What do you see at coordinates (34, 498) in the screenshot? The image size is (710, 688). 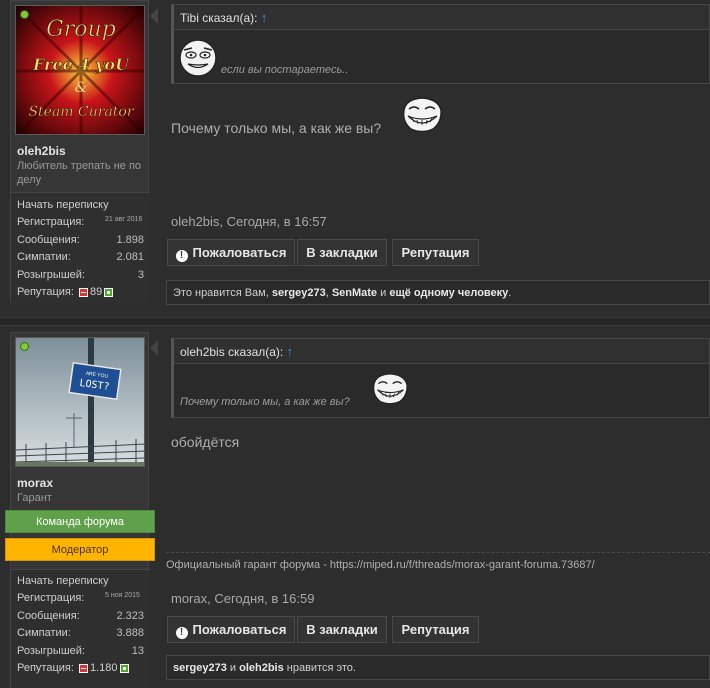 I see `user-title: Гарант` at bounding box center [34, 498].